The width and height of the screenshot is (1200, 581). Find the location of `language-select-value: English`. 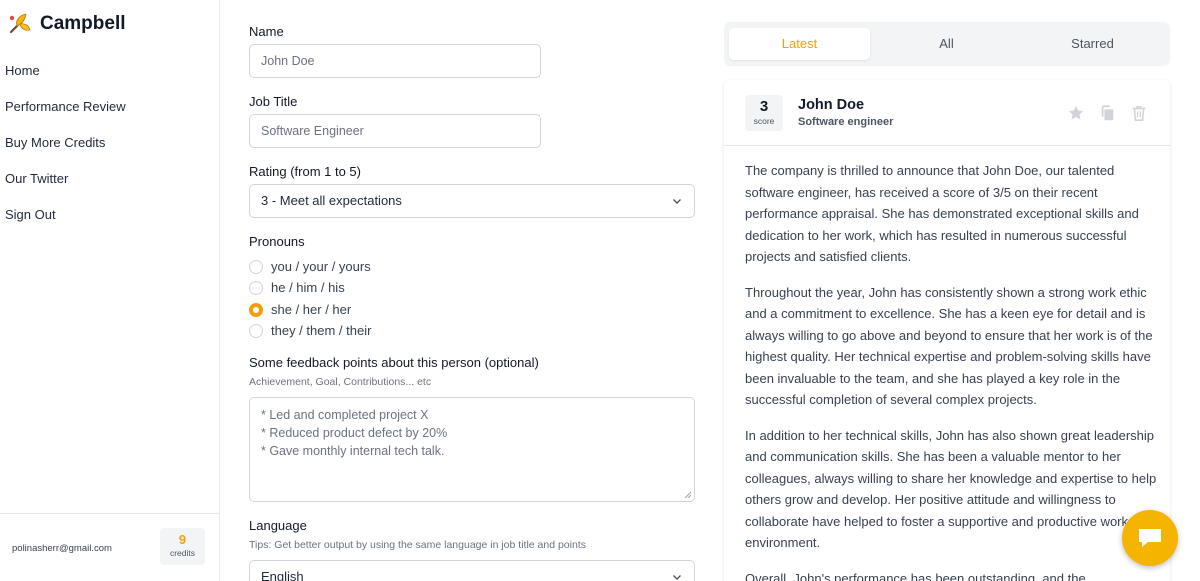

language-select-value: English is located at coordinates (282, 575).